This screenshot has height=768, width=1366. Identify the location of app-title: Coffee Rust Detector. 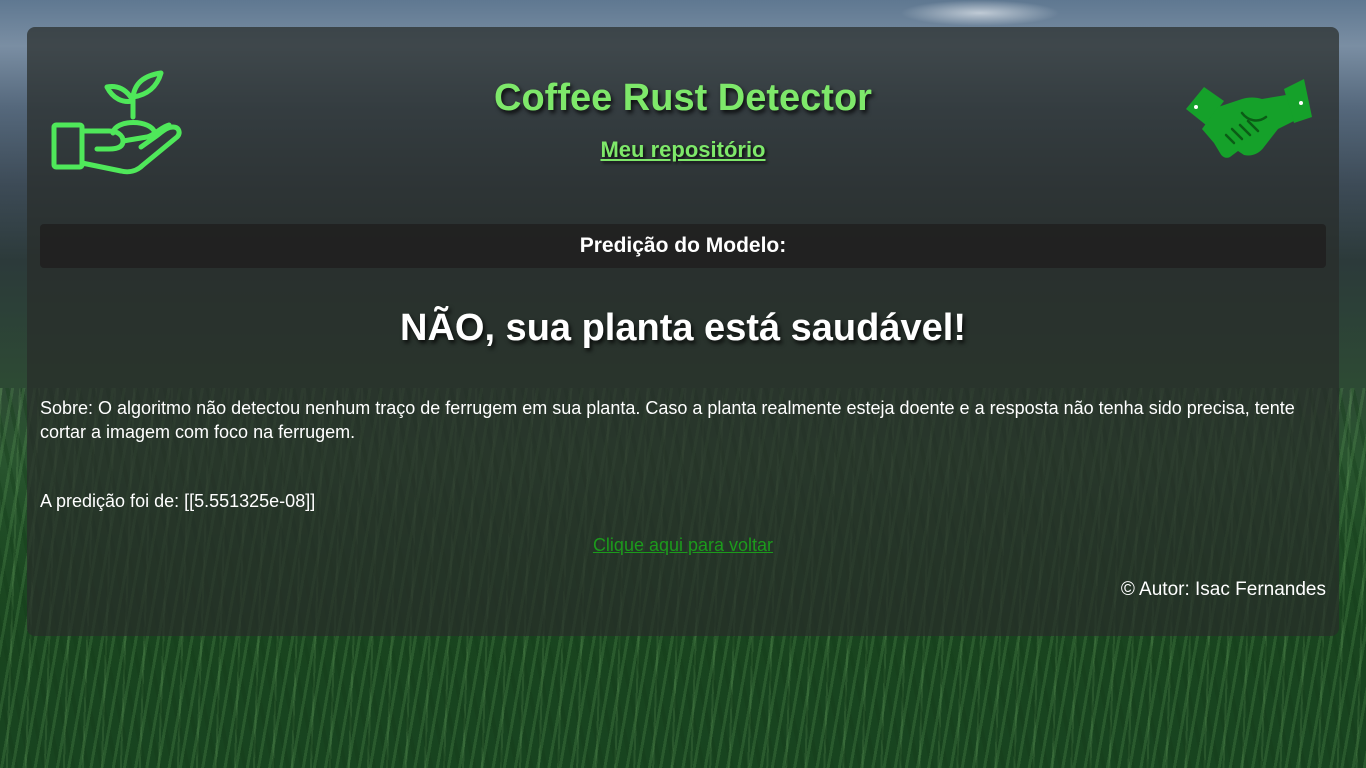
(683, 98).